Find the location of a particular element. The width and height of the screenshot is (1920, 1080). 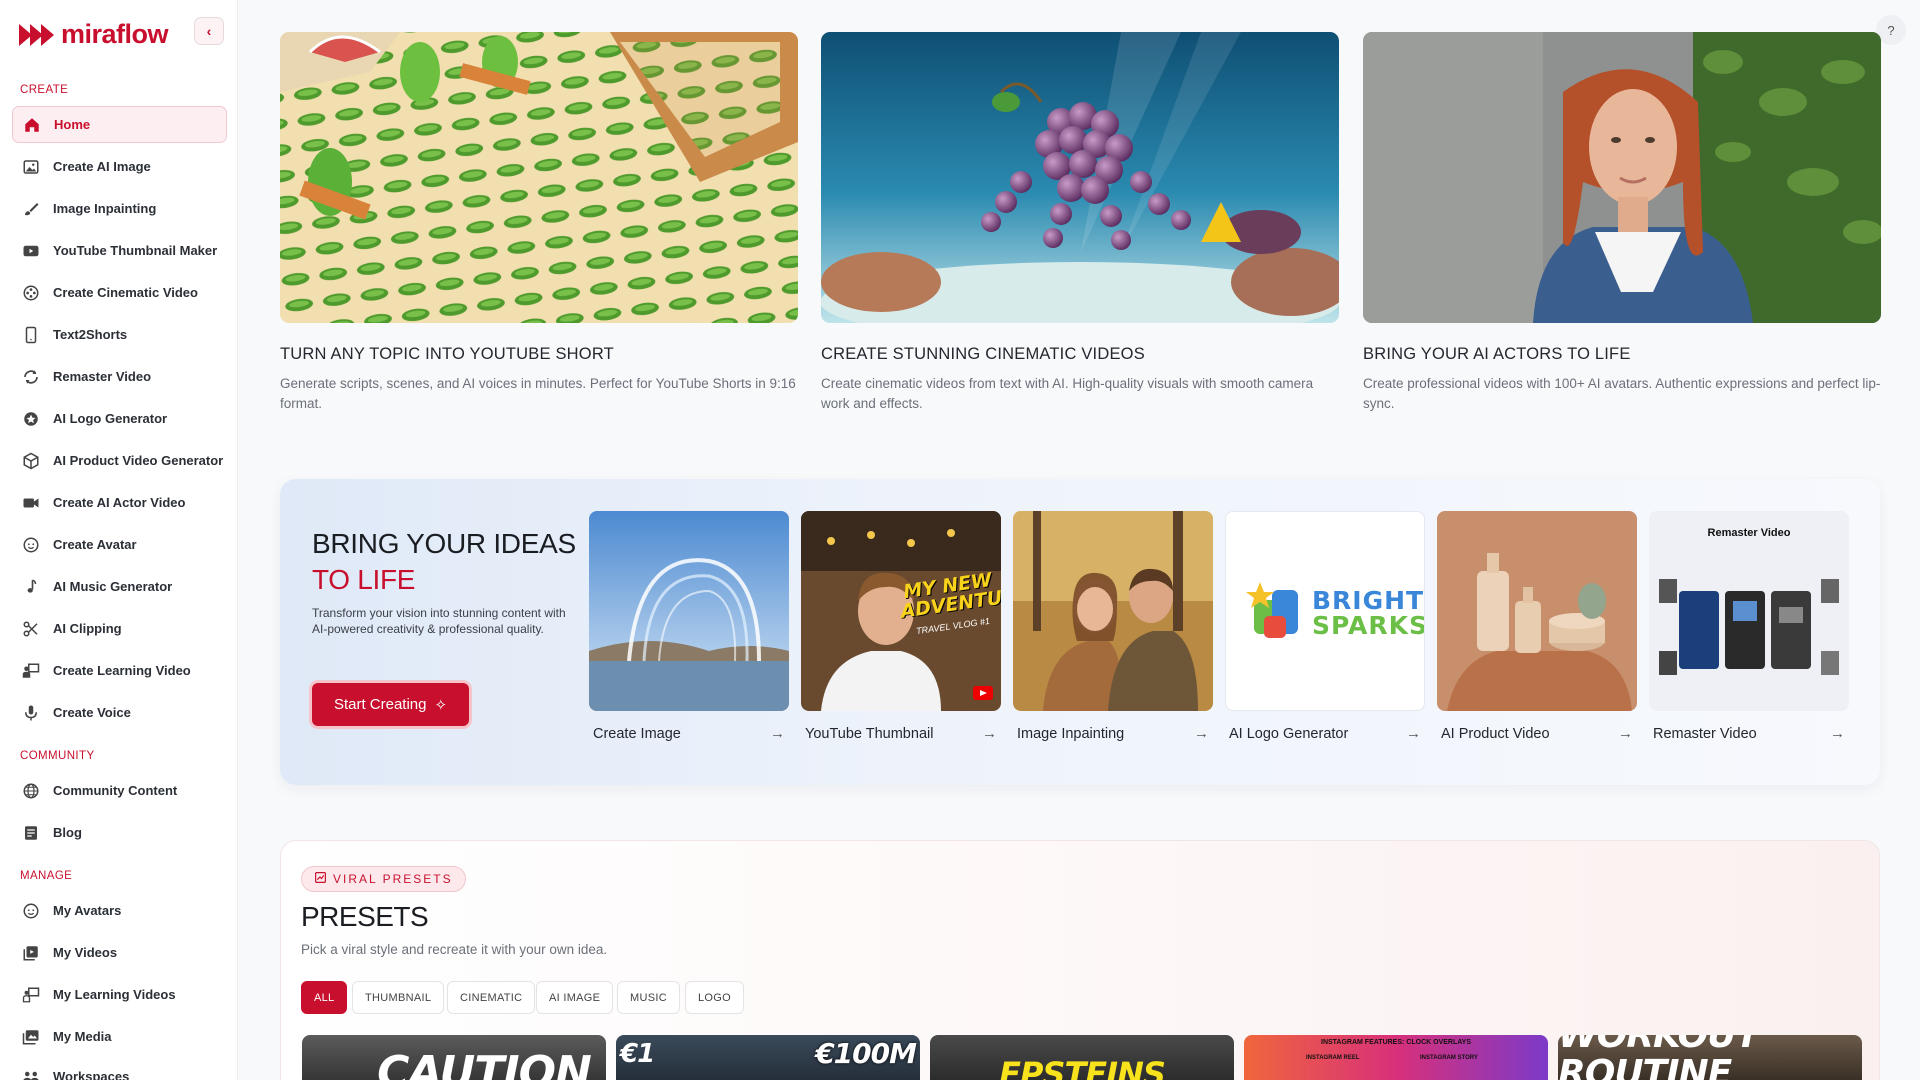

section-label-community: COMMUNITY is located at coordinates (57, 756).